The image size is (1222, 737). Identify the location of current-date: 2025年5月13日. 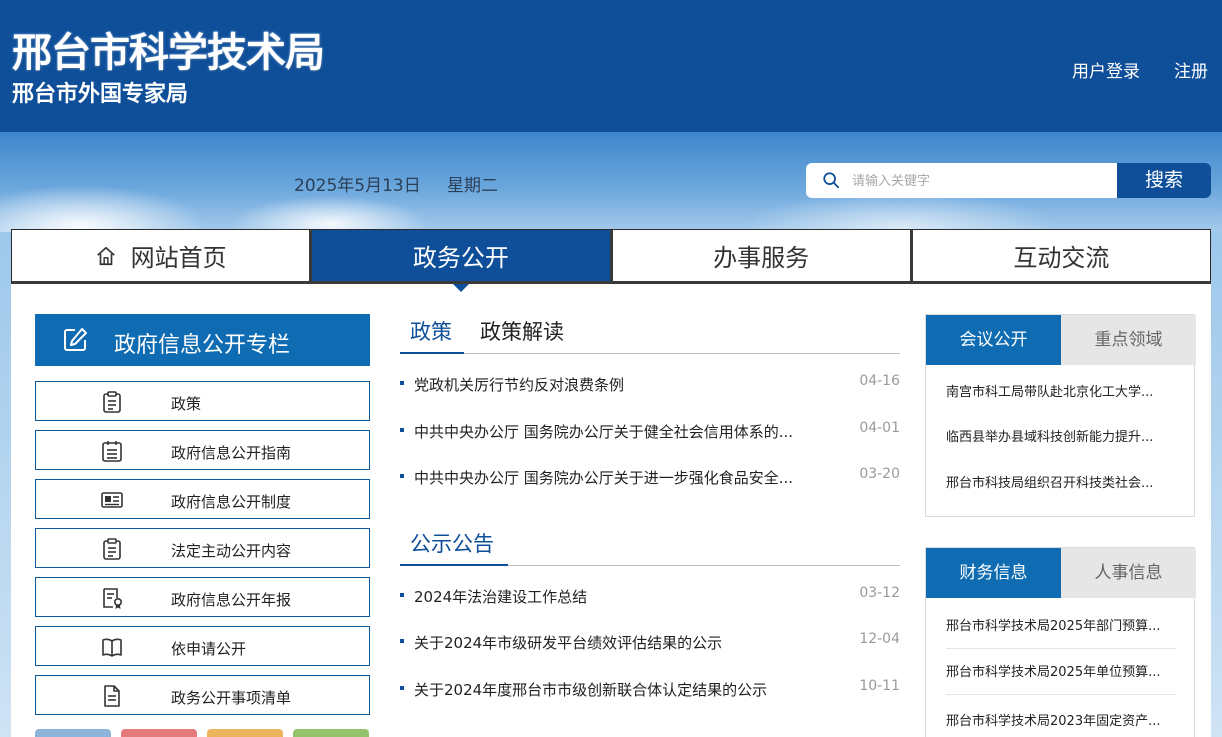
(357, 186).